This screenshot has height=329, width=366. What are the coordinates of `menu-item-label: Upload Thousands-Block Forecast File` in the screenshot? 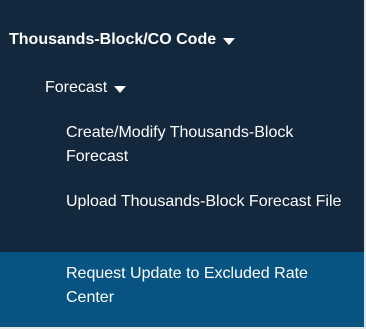 It's located at (204, 201).